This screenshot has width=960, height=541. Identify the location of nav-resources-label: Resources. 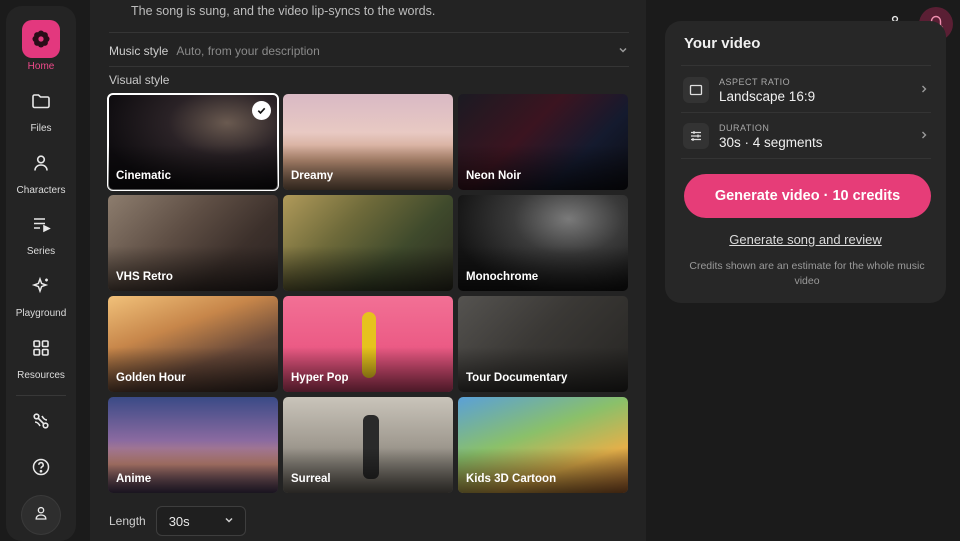
(41, 375).